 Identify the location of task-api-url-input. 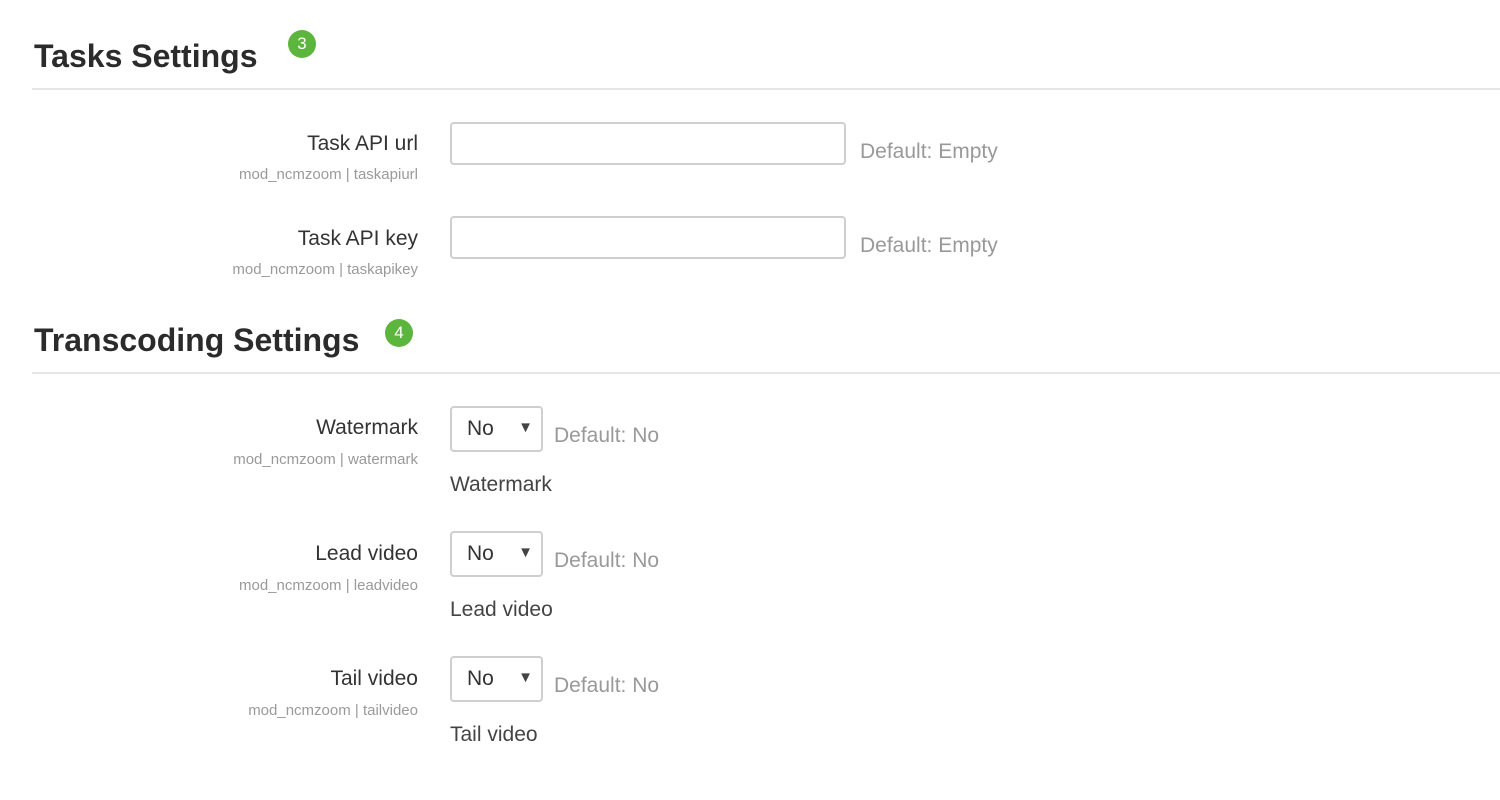
(648, 143).